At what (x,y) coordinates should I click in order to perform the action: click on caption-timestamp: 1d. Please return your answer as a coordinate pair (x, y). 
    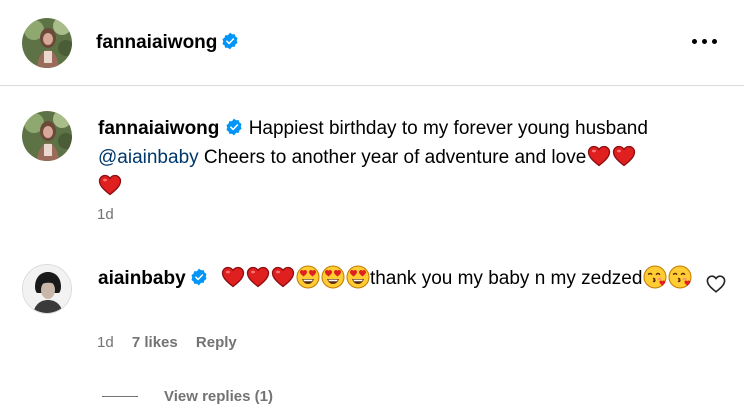
    Looking at the image, I should click on (105, 214).